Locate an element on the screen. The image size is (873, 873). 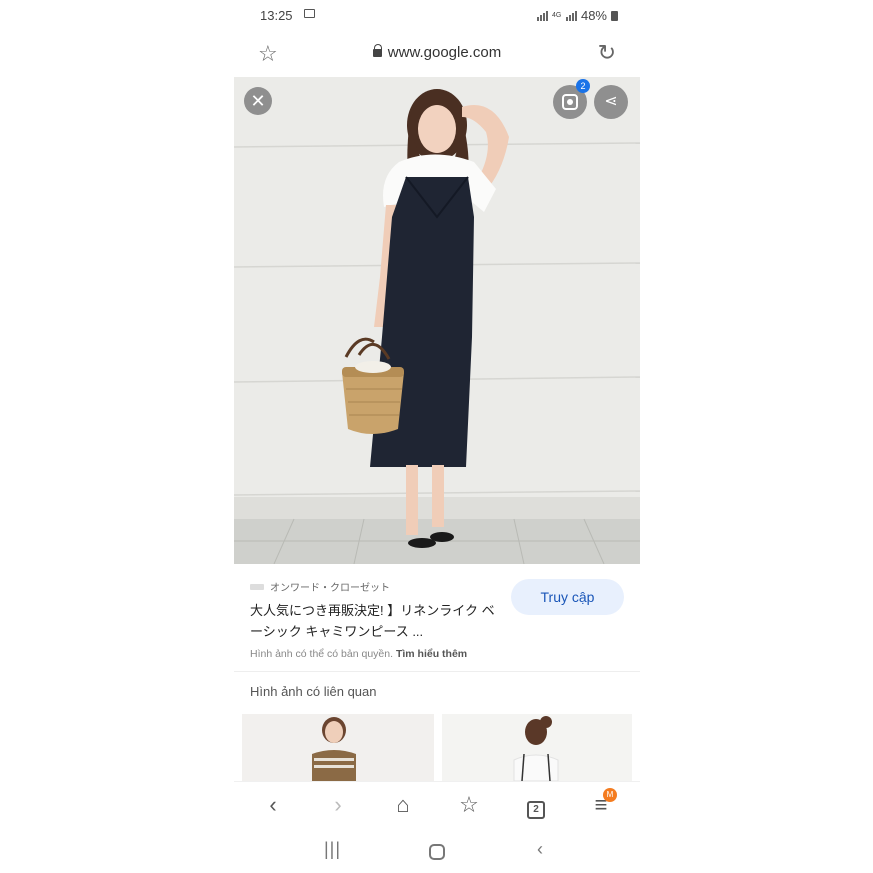
menu-icon: ≡ M is located at coordinates (601, 803).